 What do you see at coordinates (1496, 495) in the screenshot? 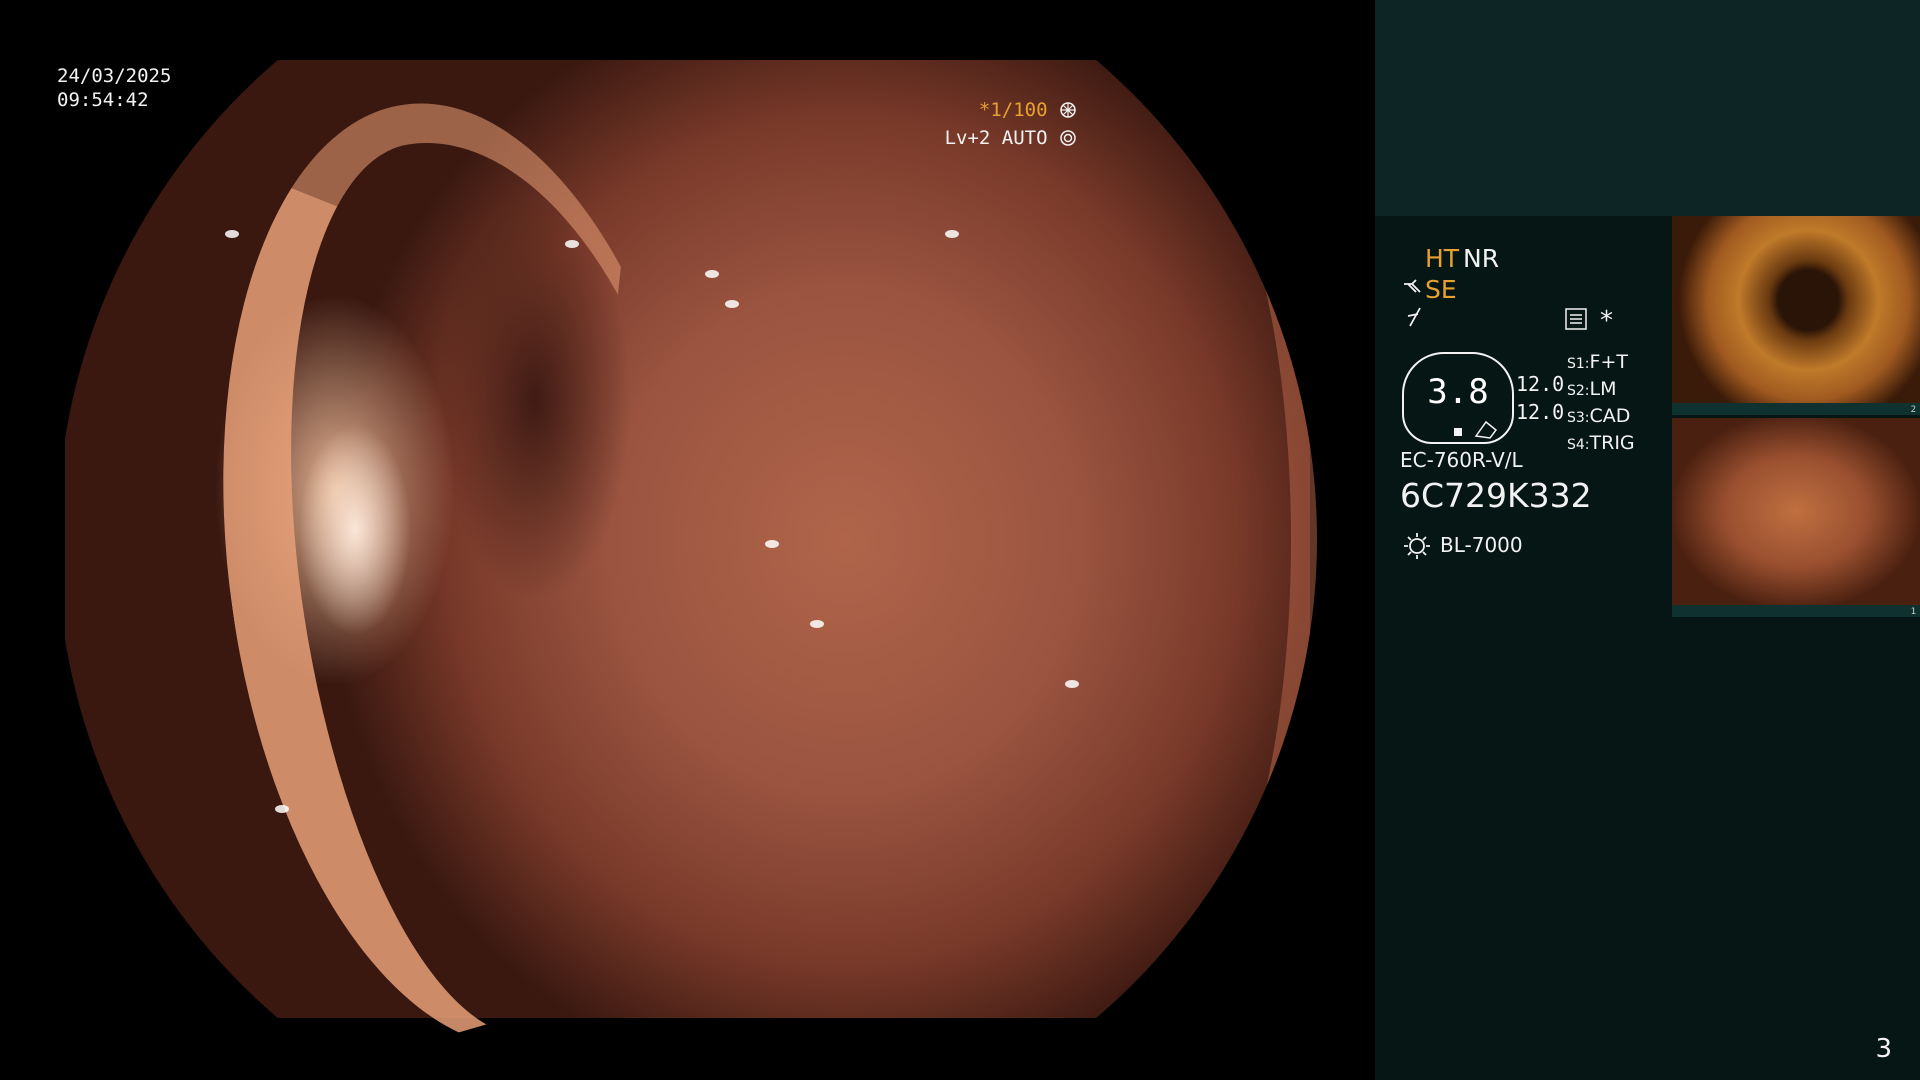
I see `scope-serial: 6C729K332` at bounding box center [1496, 495].